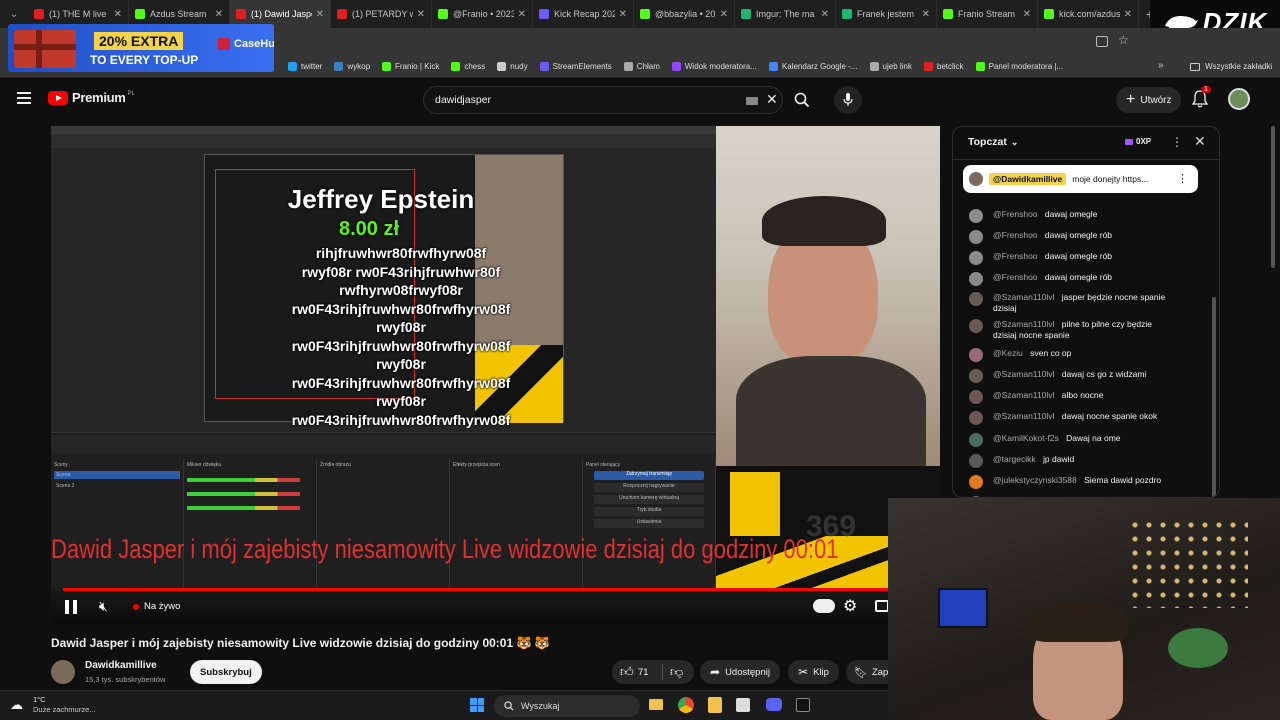 This screenshot has width=1280, height=720. I want to click on notifications-button: 1, so click(1201, 99).